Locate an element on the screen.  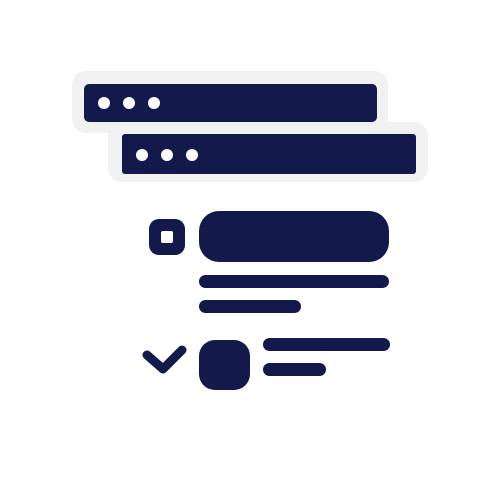
square-checkbox-icon is located at coordinates (167, 237).